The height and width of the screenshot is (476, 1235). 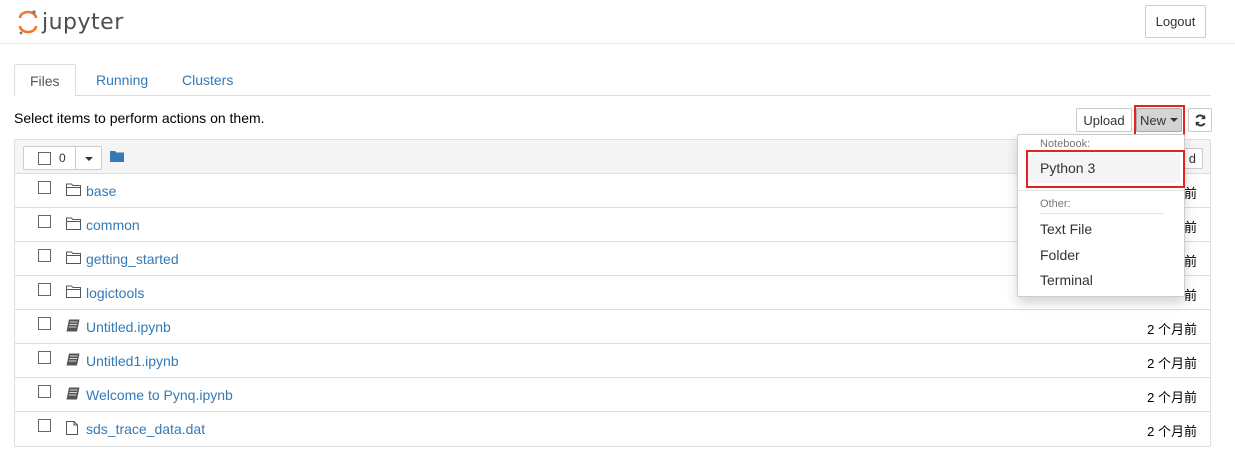 What do you see at coordinates (44, 158) in the screenshot?
I see `select-all-checkbox` at bounding box center [44, 158].